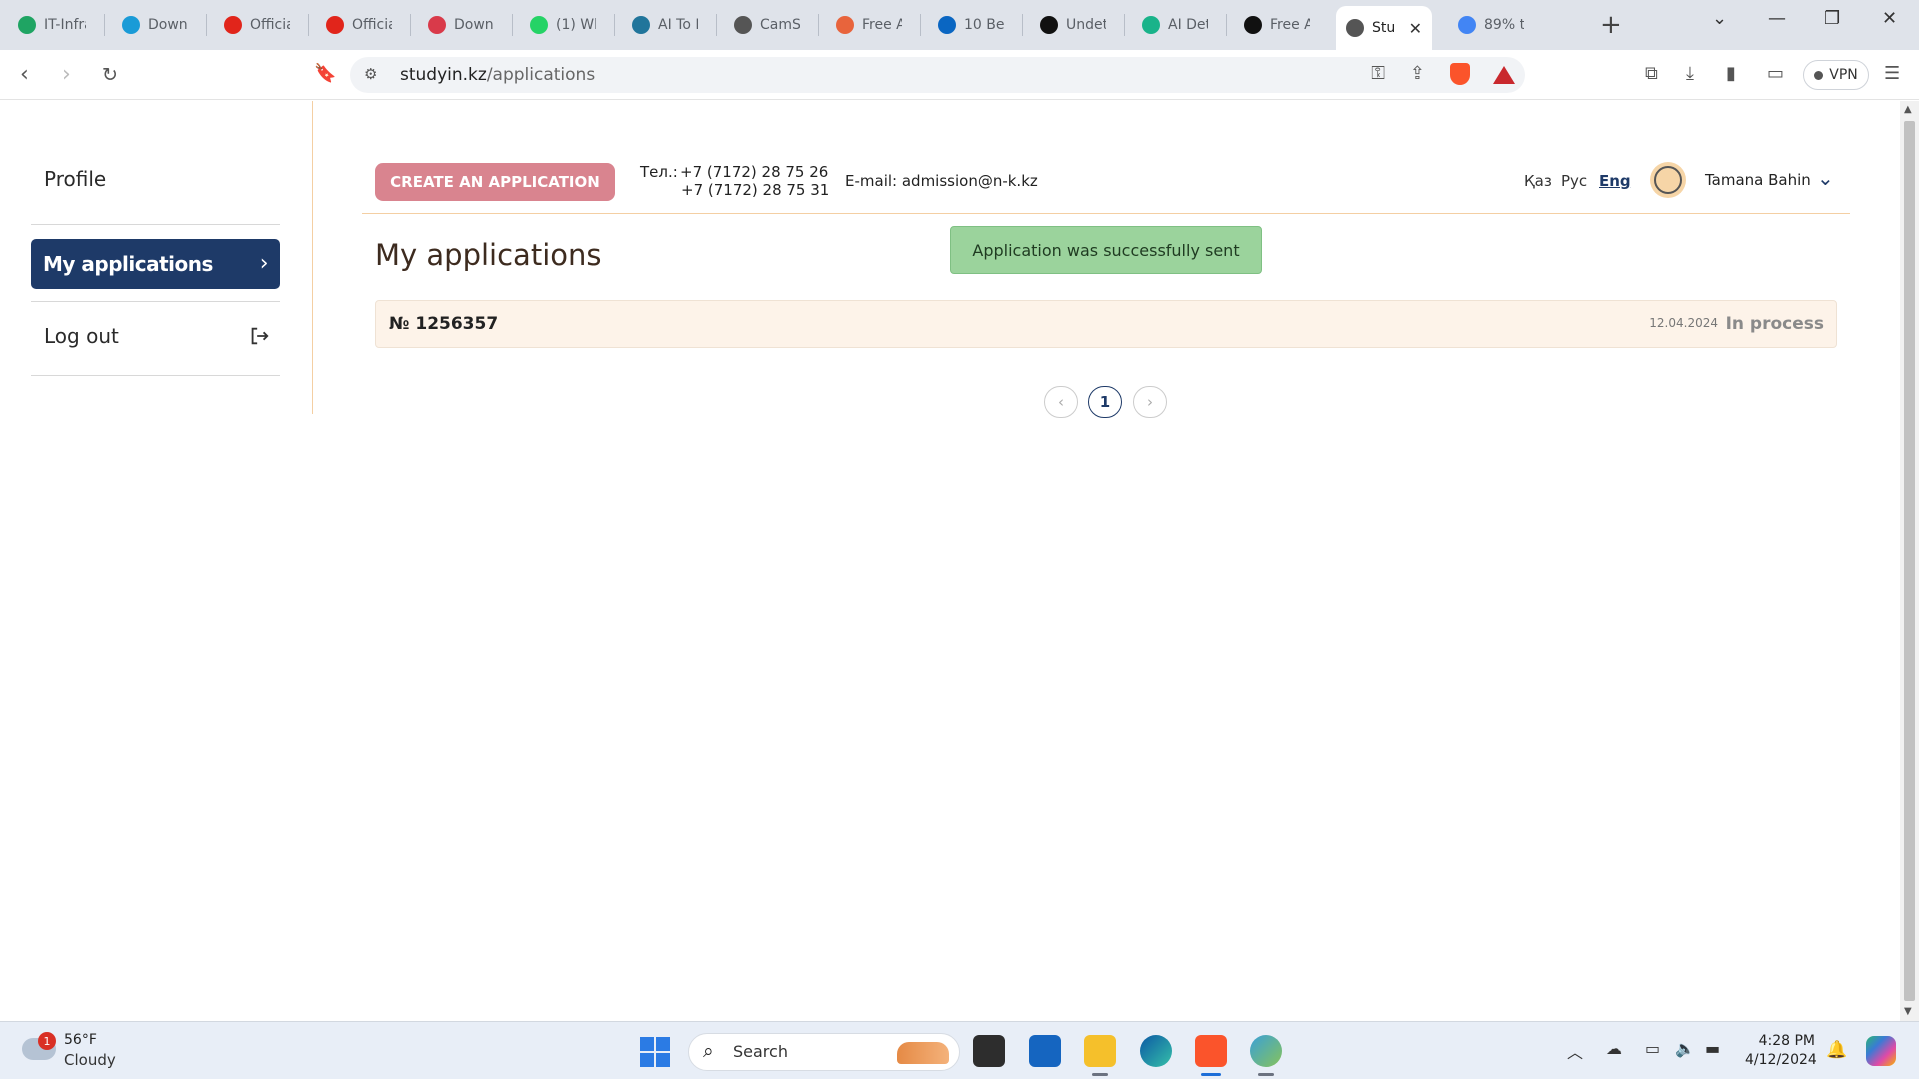 The height and width of the screenshot is (1079, 1919). I want to click on notification-bell-icon: 🔔, so click(1836, 1050).